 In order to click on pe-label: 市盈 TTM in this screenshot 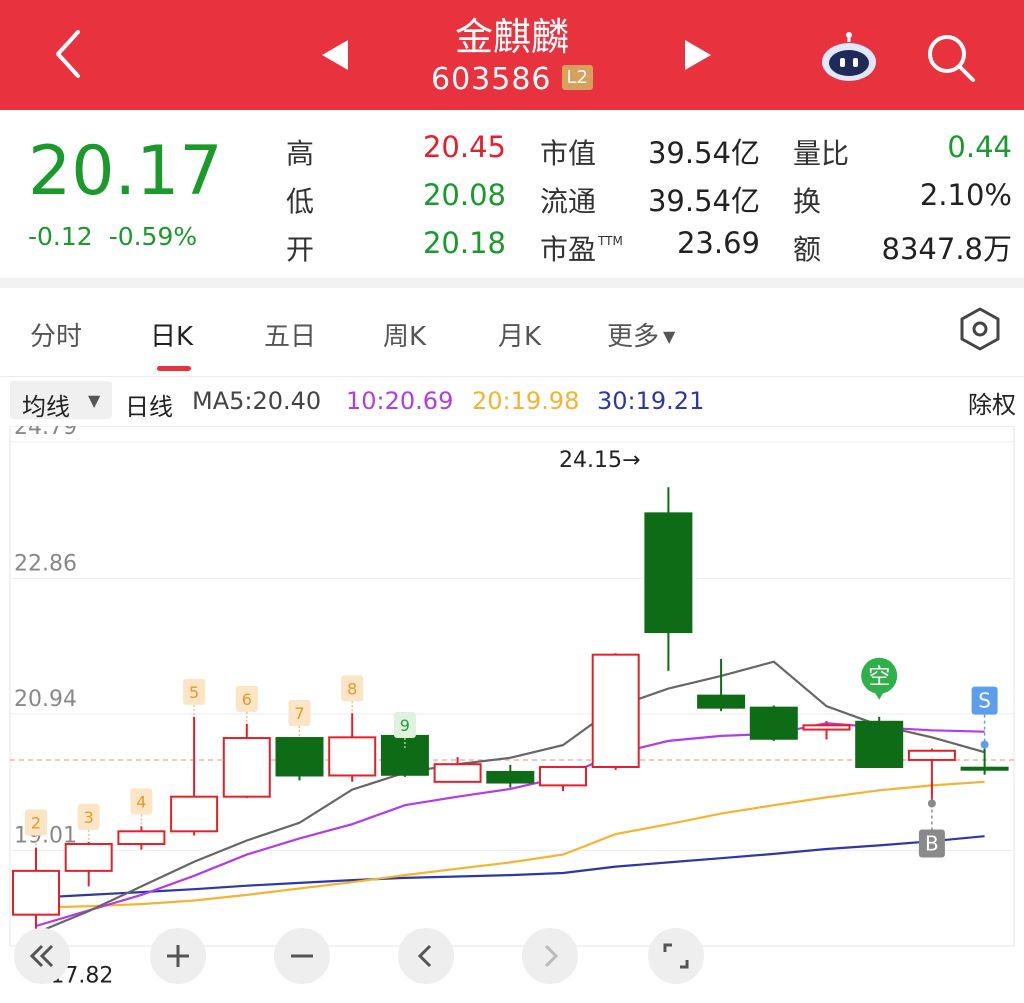, I will do `click(581, 249)`.